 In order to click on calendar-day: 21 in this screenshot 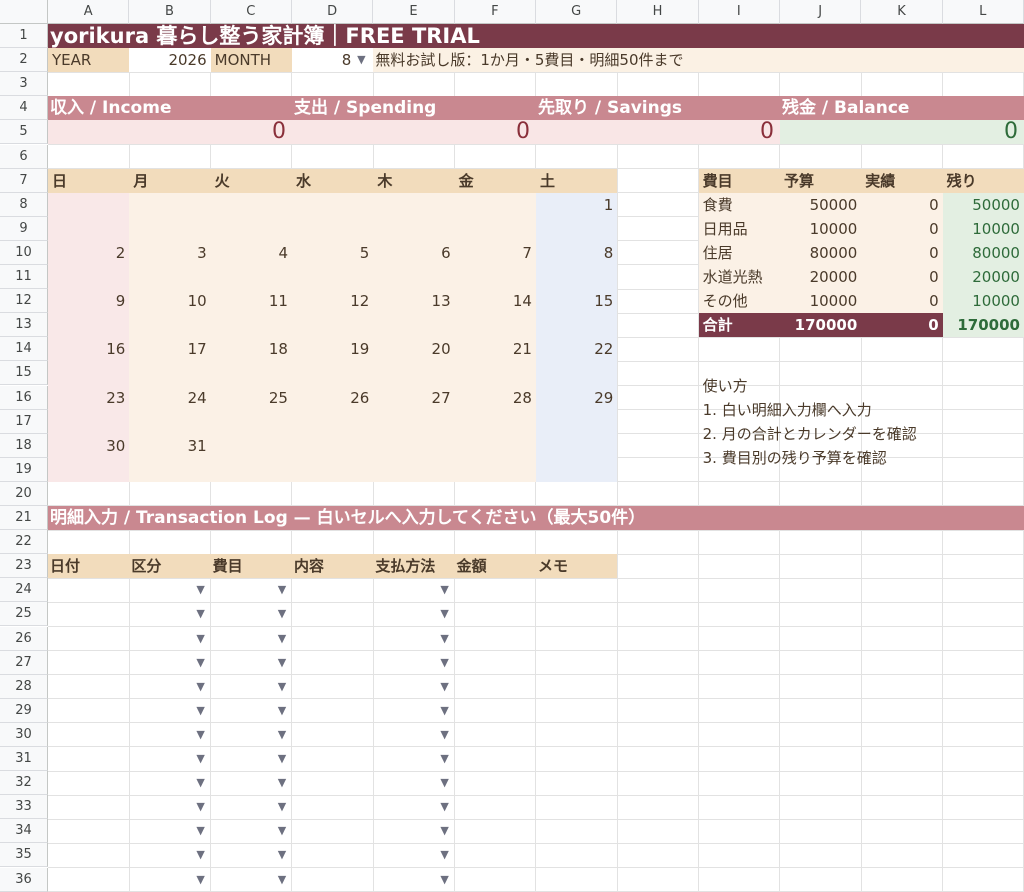, I will do `click(493, 349)`.